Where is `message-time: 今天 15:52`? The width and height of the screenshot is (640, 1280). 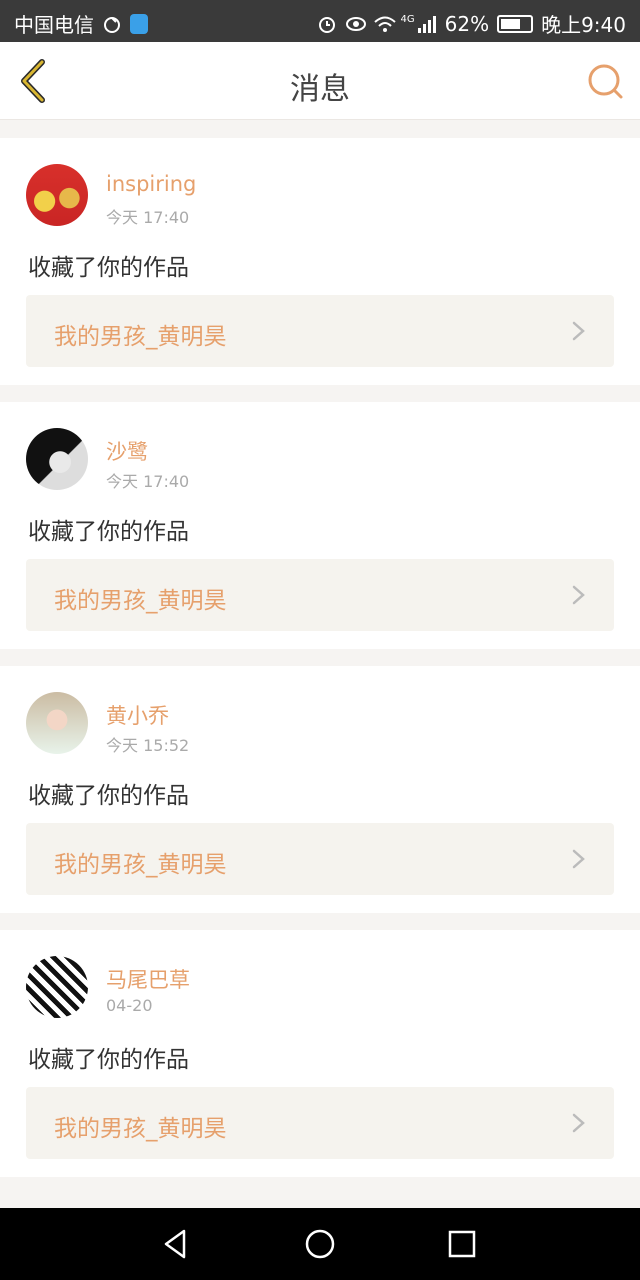
message-time: 今天 15:52 is located at coordinates (148, 745).